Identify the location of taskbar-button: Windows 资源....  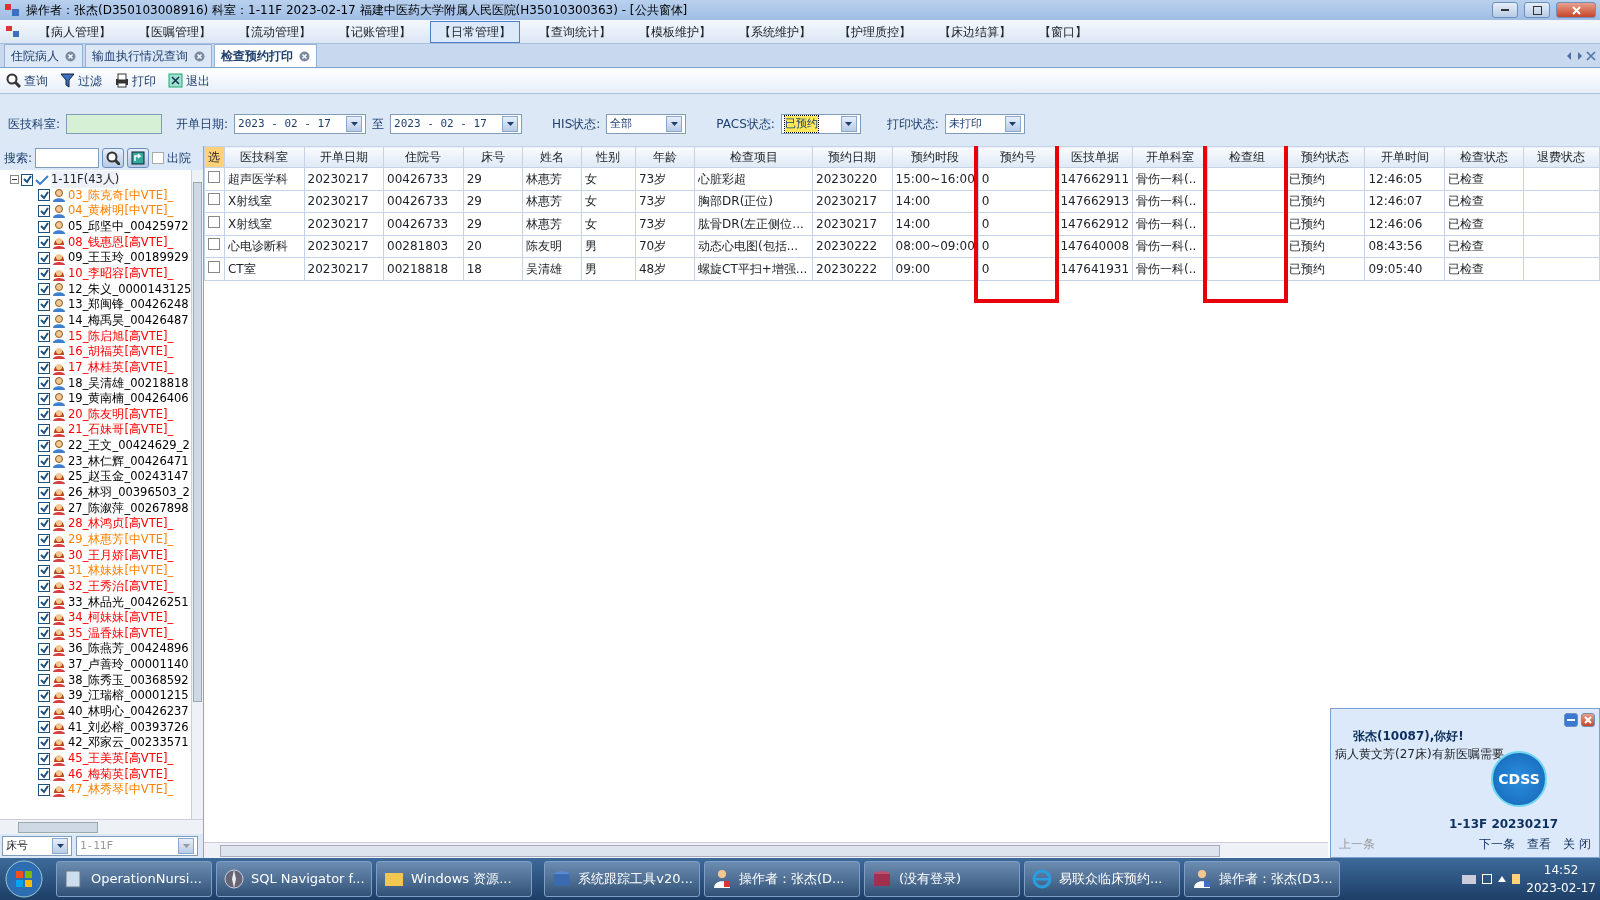
(454, 879).